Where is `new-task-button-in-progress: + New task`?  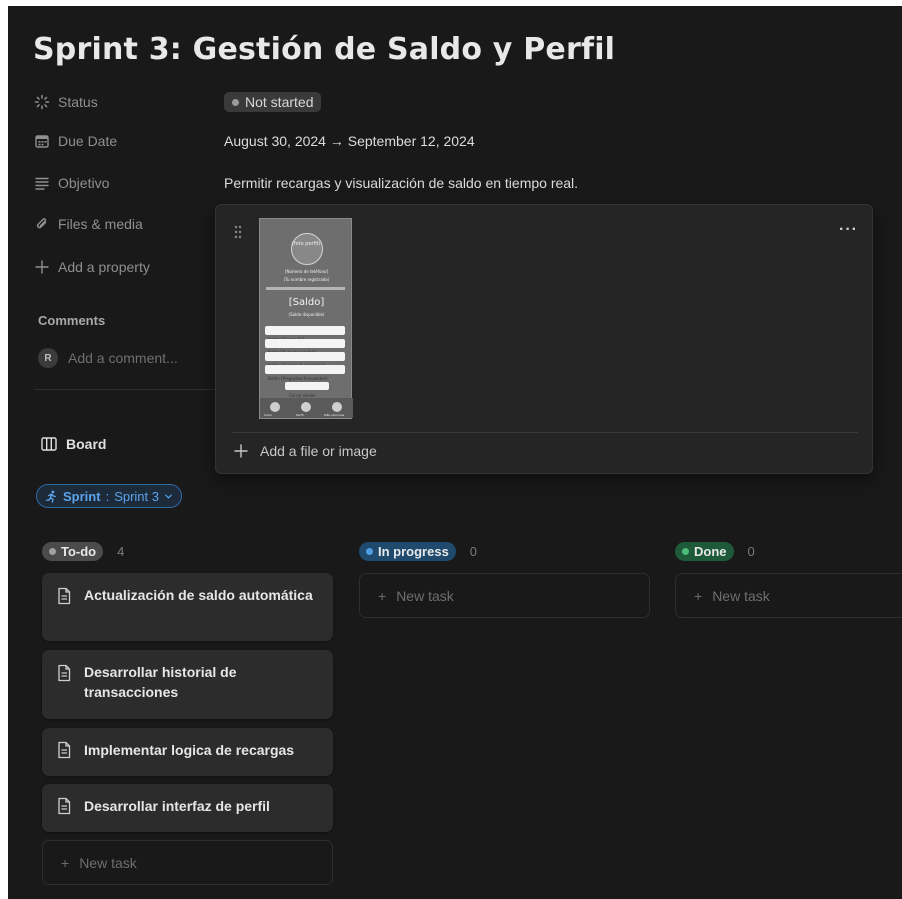
new-task-button-in-progress: + New task is located at coordinates (504, 595).